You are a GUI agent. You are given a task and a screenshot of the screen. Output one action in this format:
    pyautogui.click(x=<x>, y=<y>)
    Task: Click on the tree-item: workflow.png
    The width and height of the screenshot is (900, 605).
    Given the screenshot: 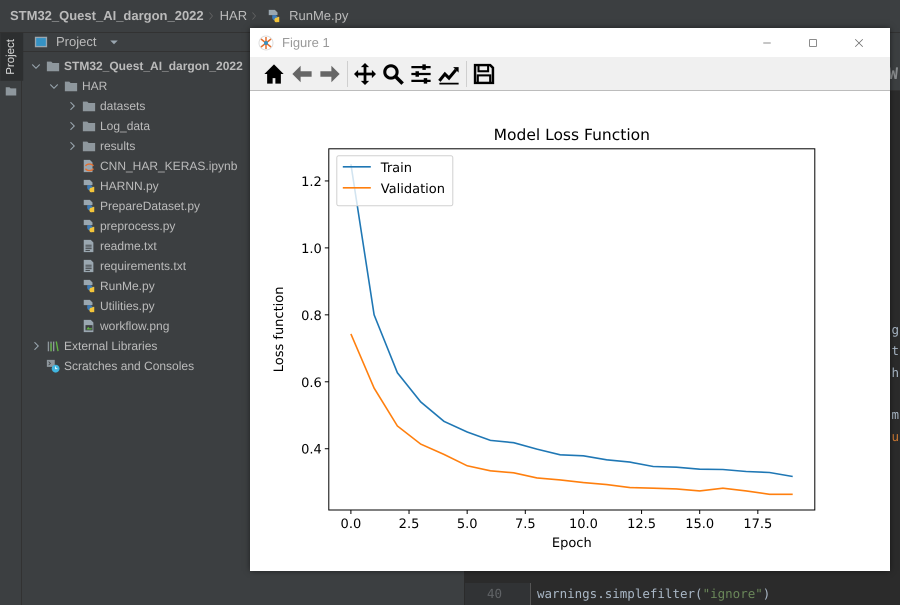 What is the action you would take?
    pyautogui.click(x=135, y=326)
    